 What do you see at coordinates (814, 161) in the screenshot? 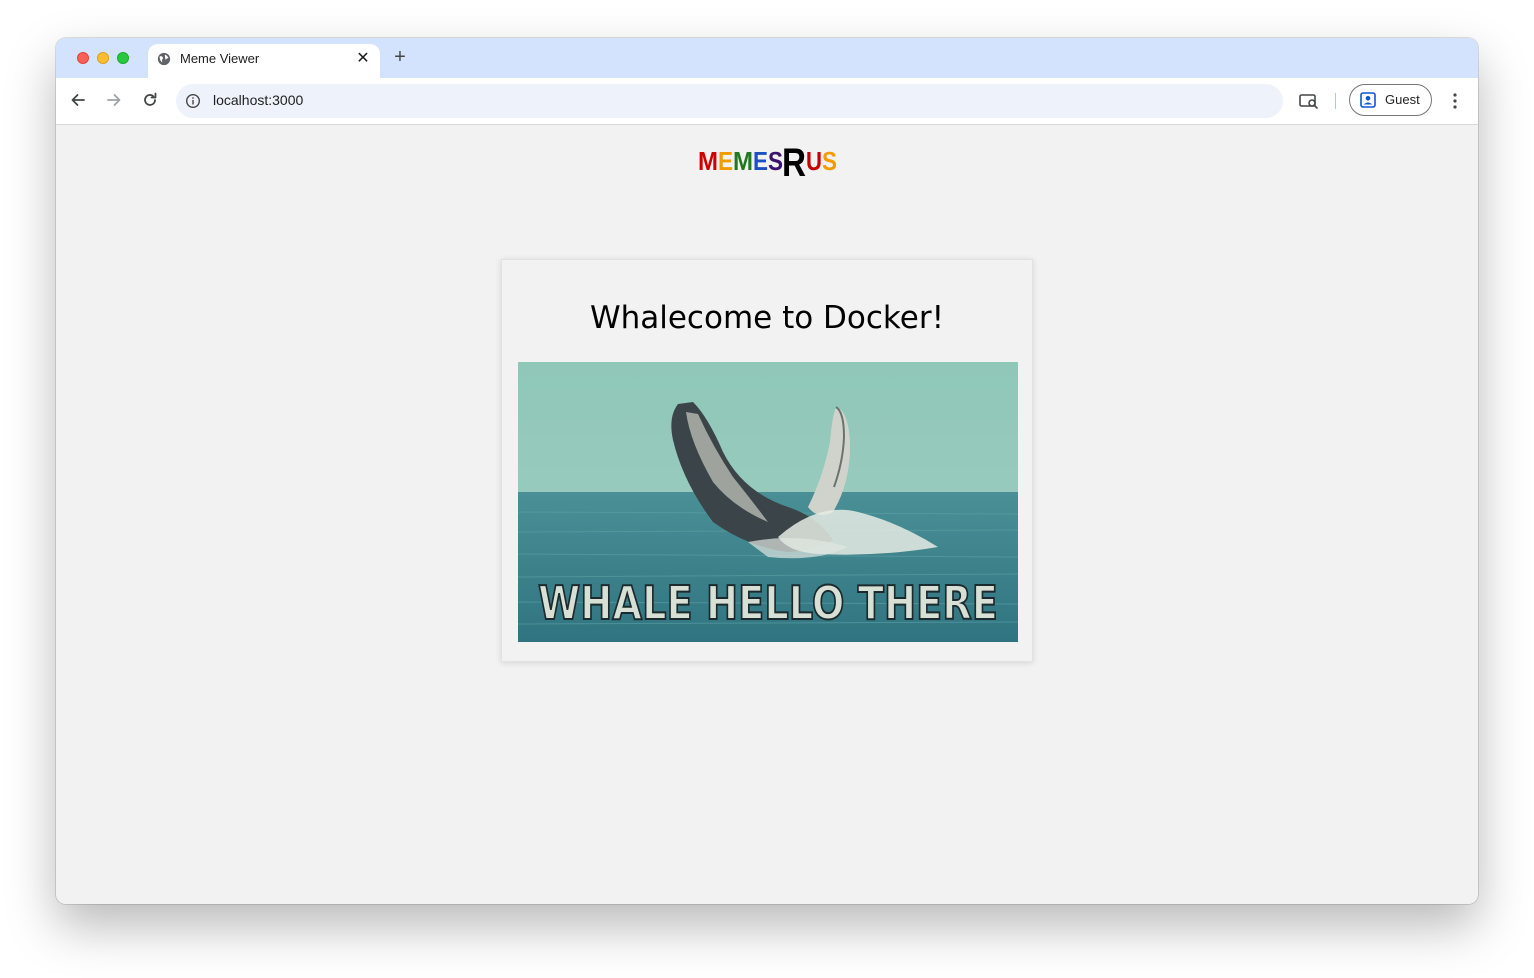
I see `logo-letter: U` at bounding box center [814, 161].